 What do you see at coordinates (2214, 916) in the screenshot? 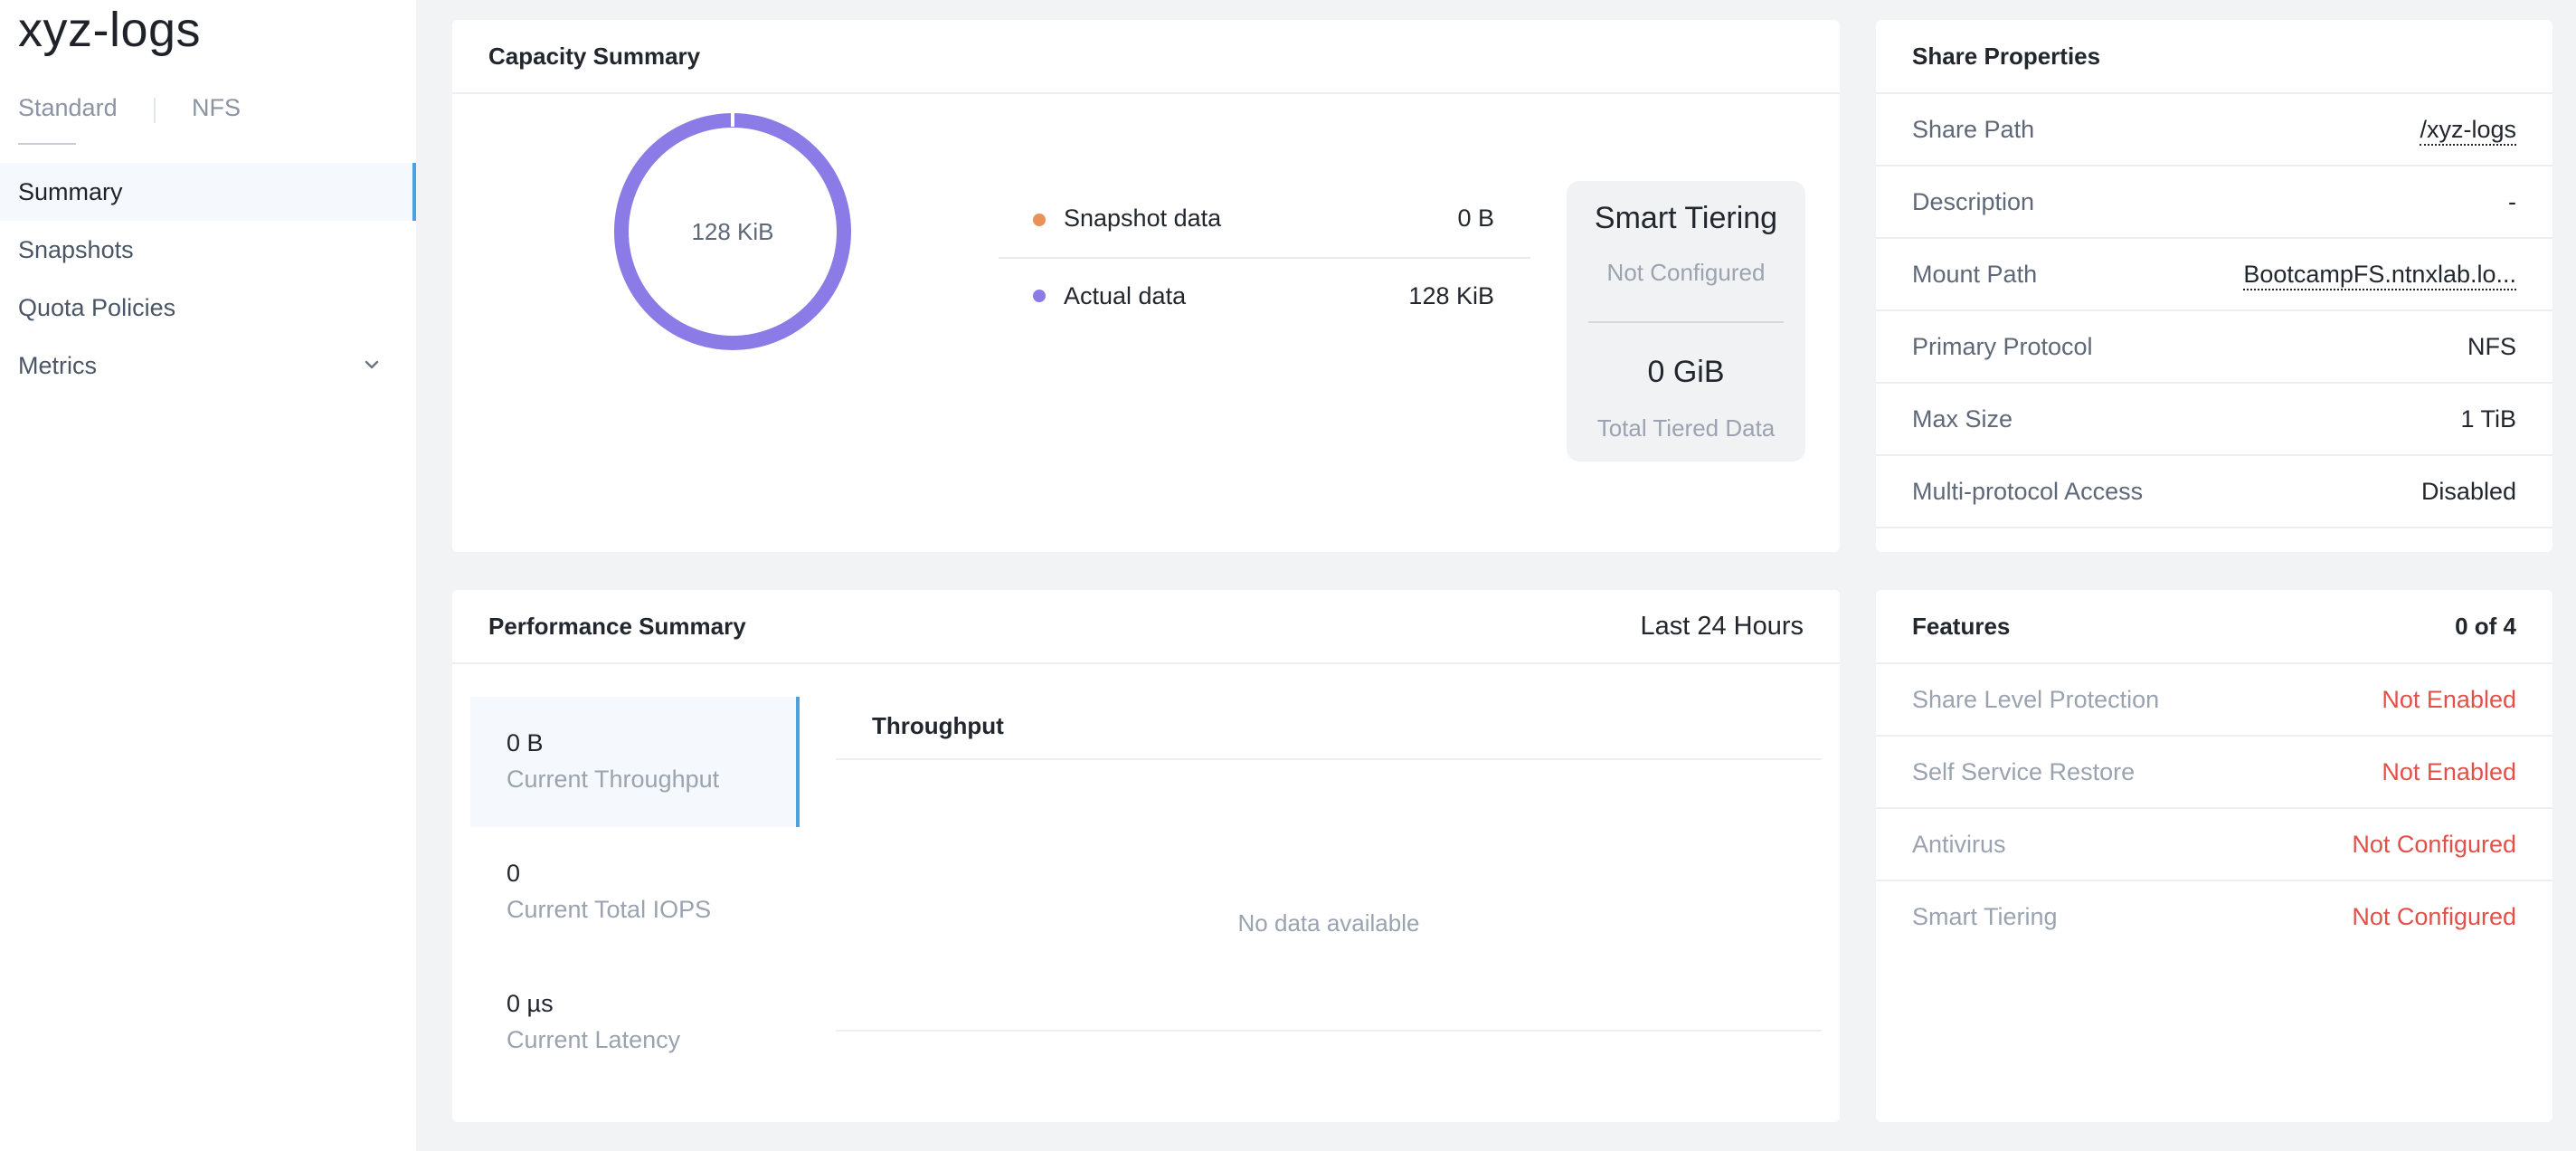
I see `feature-row: Smart Tiering Not Configured` at bounding box center [2214, 916].